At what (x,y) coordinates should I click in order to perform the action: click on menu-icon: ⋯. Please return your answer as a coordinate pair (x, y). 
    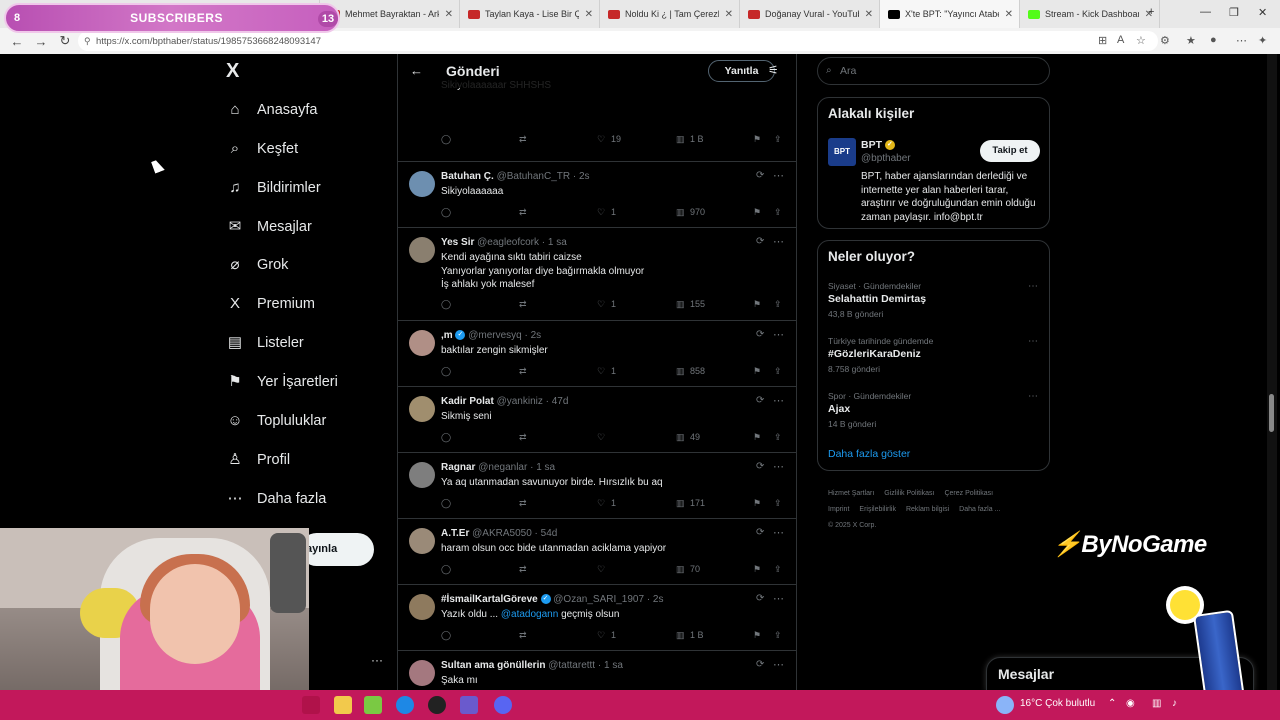
    Looking at the image, I should click on (1241, 40).